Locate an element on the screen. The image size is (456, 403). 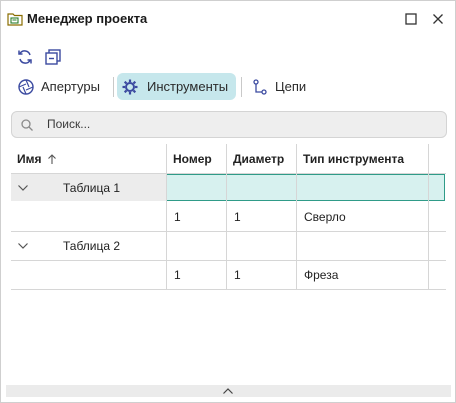
collapse-all-button is located at coordinates (53, 57).